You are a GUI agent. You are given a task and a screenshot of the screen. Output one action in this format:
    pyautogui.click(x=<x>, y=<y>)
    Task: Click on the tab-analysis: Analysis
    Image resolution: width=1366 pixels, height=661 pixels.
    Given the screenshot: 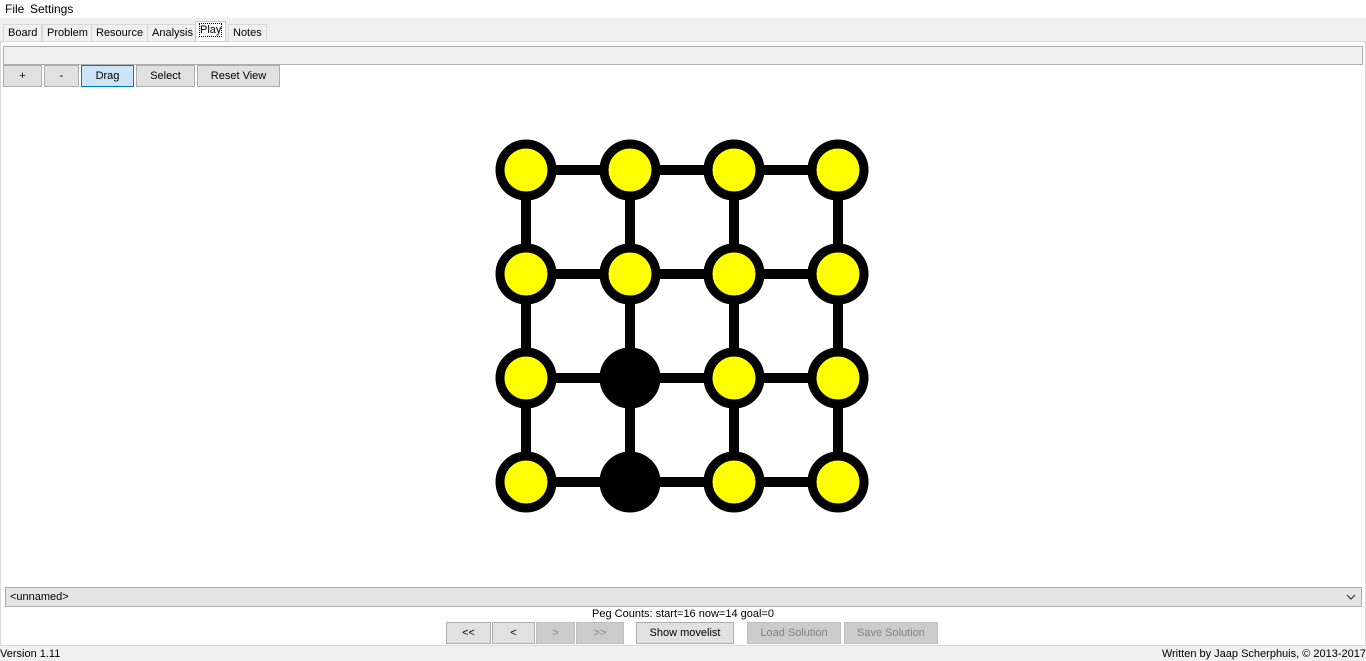 What is the action you would take?
    pyautogui.click(x=172, y=33)
    